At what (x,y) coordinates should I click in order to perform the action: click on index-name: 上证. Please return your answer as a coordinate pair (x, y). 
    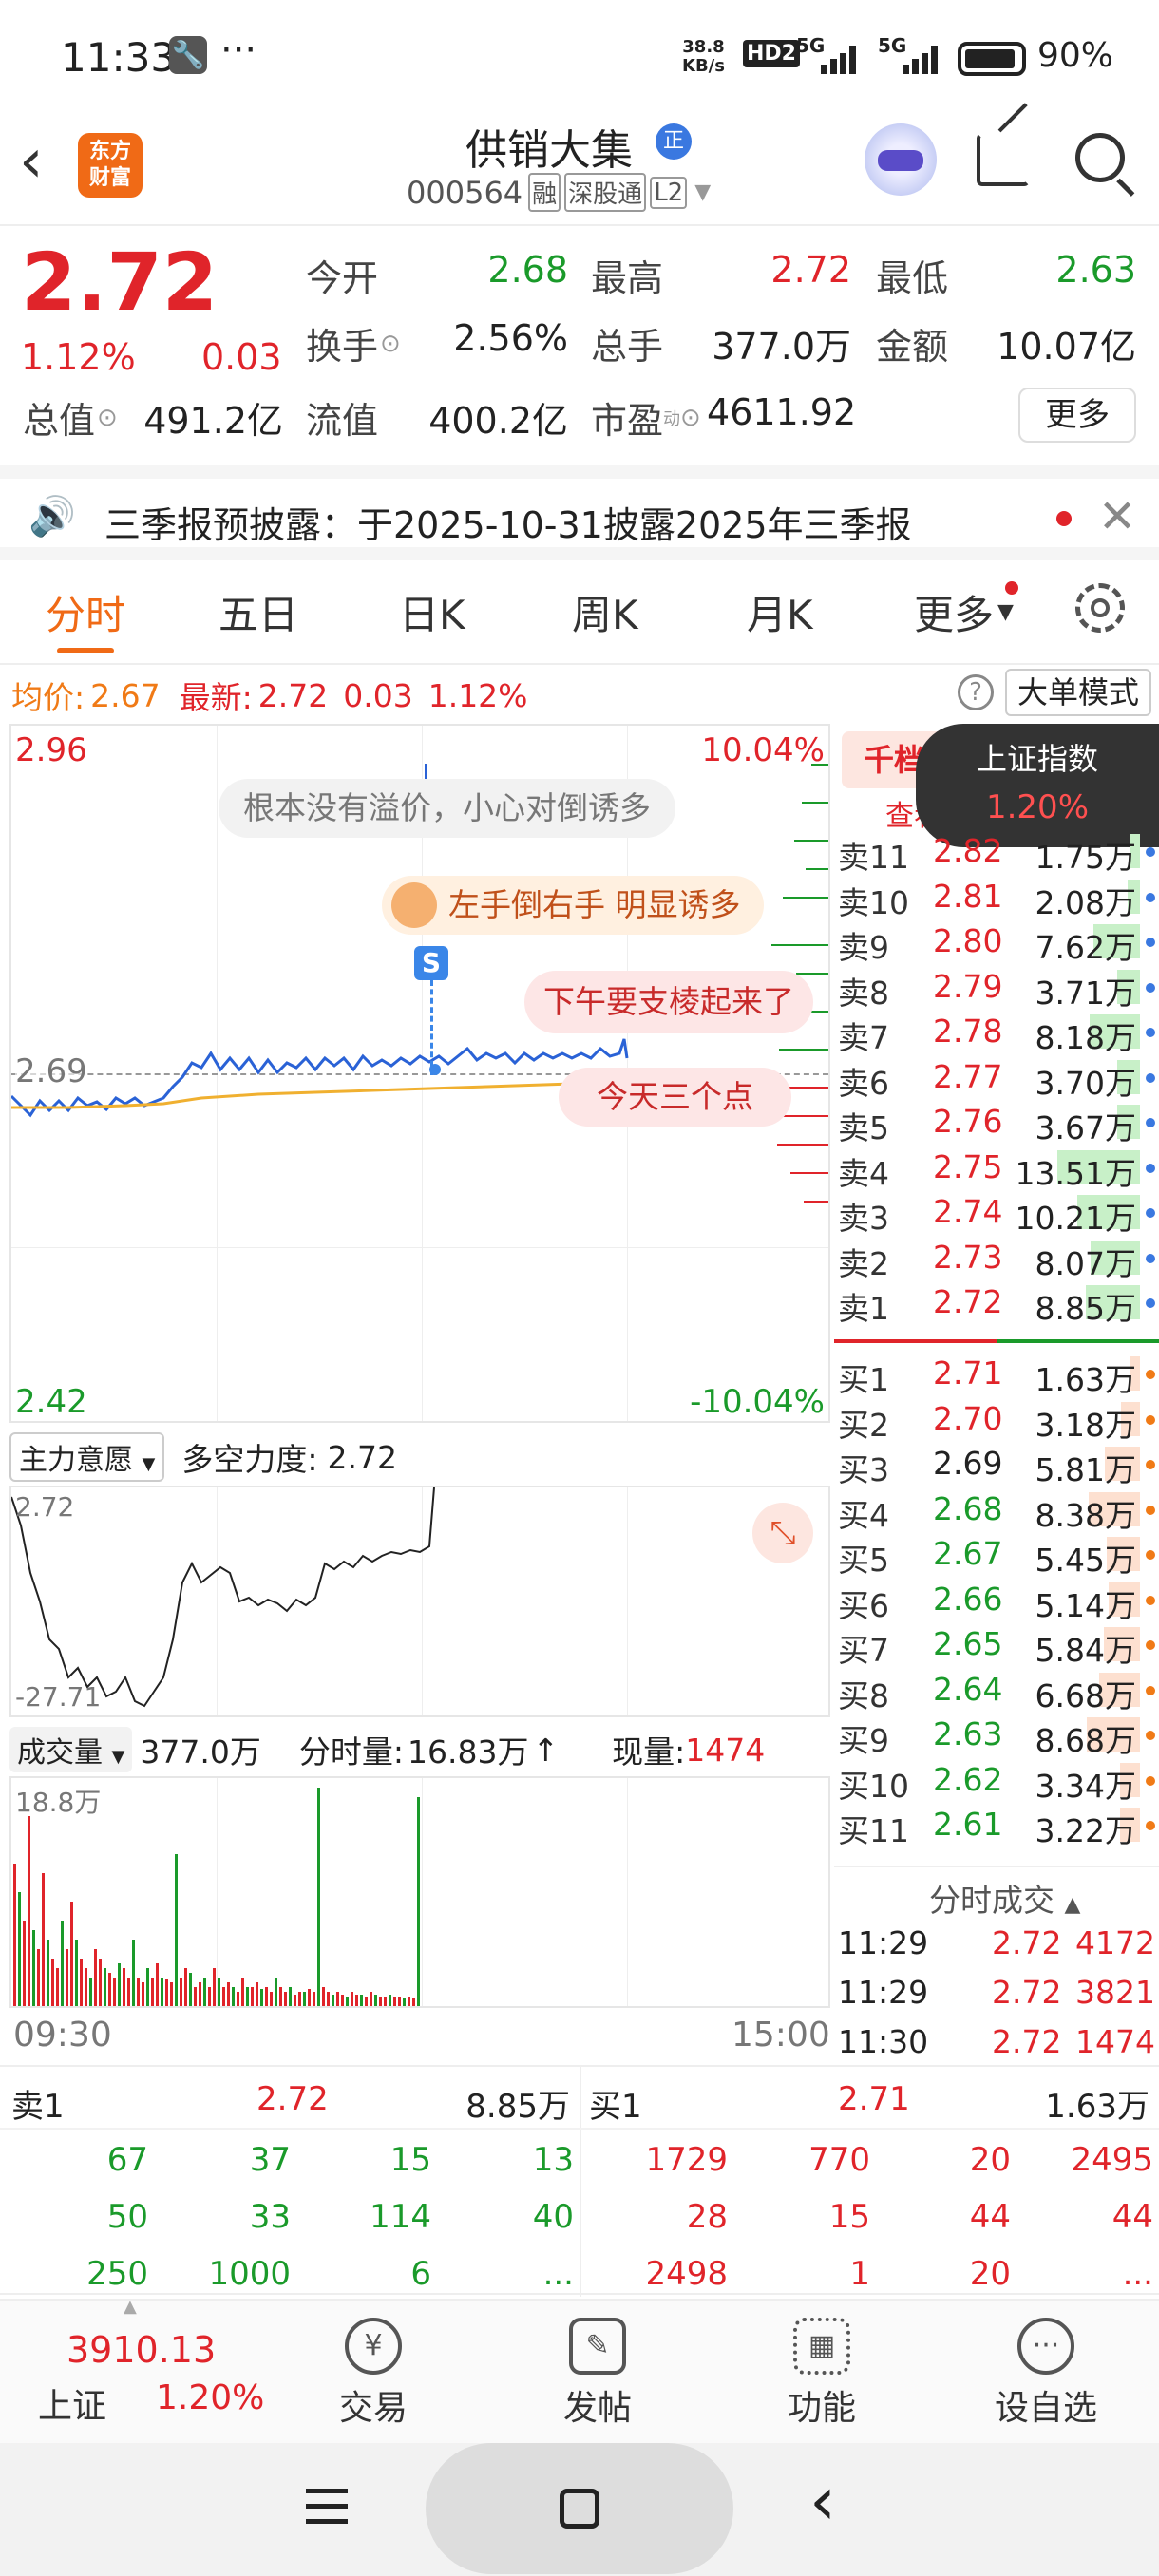
    Looking at the image, I should click on (72, 2403).